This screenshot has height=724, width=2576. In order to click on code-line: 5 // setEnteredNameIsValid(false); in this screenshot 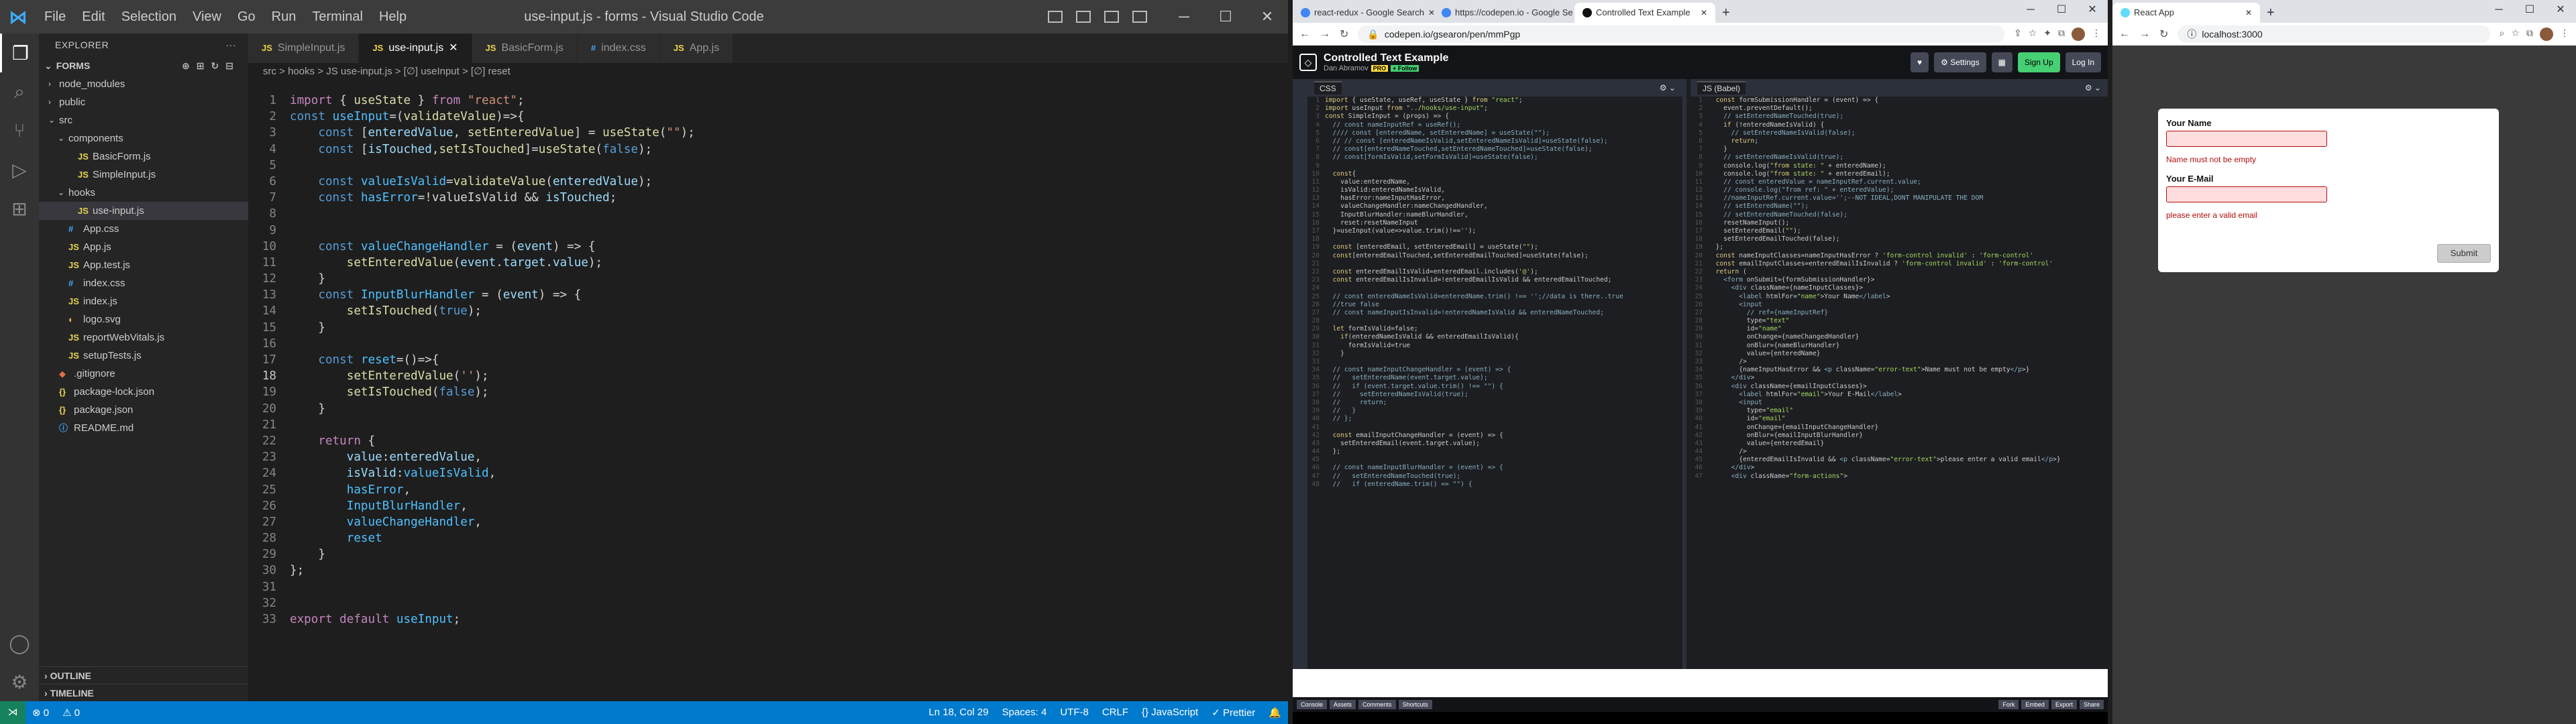, I will do `click(1900, 133)`.